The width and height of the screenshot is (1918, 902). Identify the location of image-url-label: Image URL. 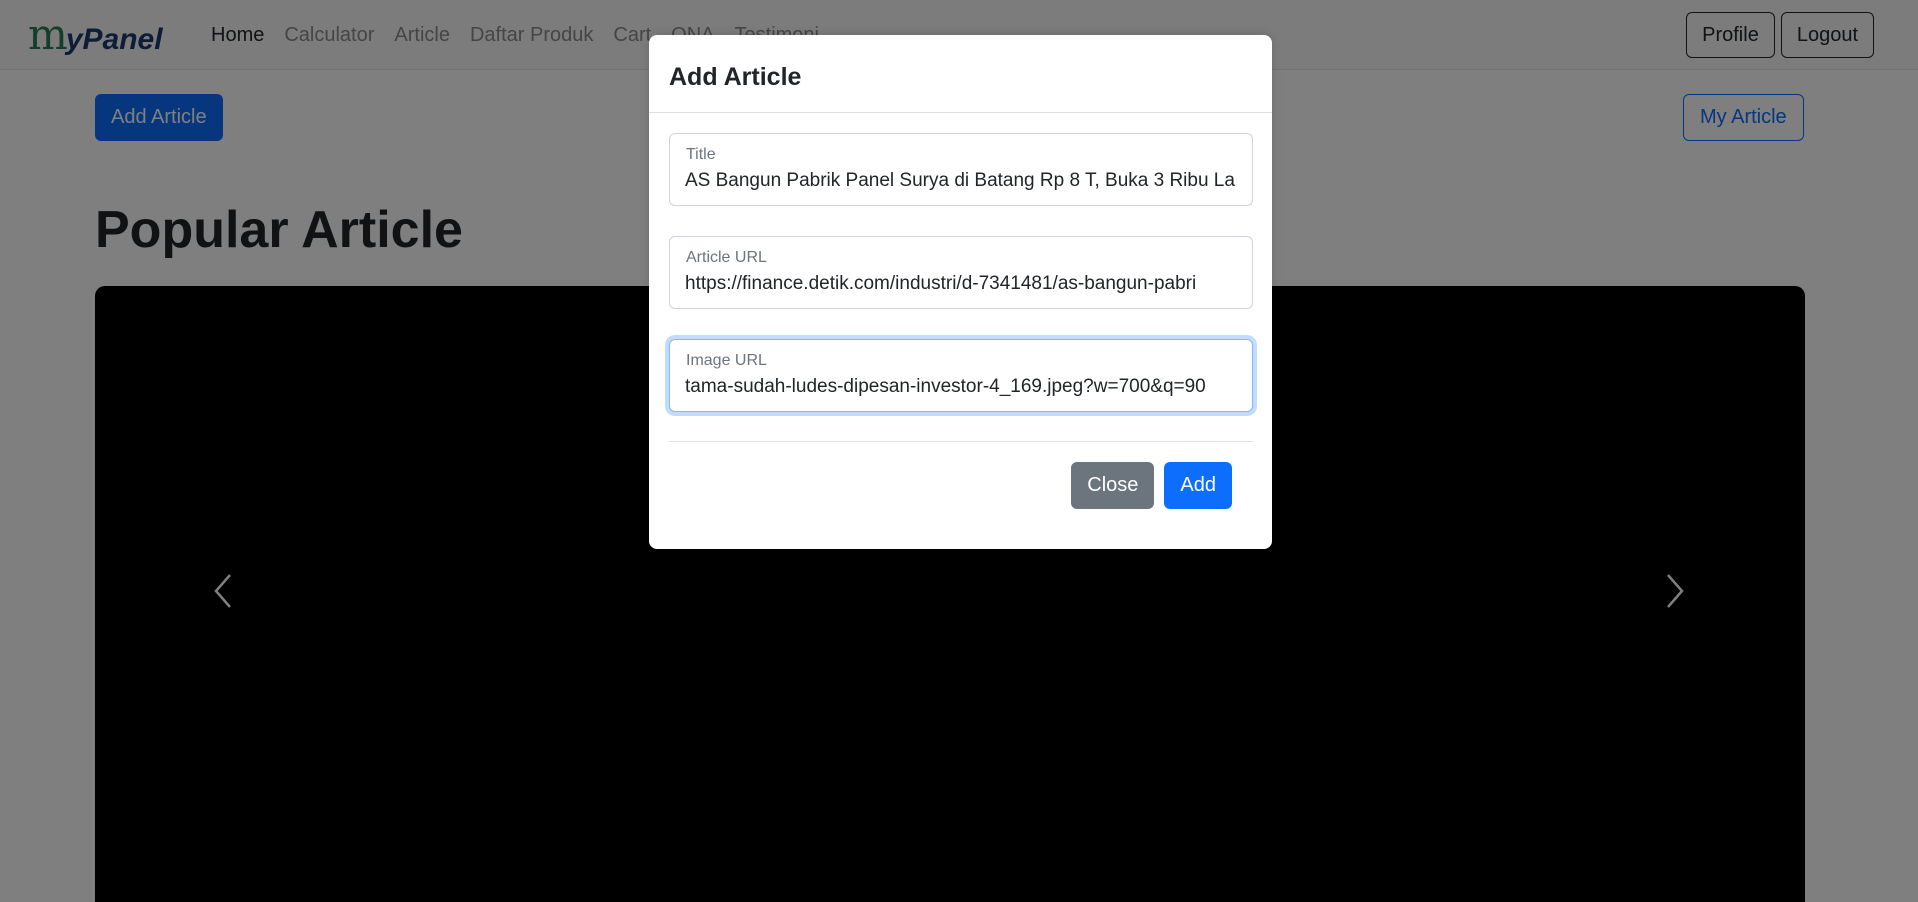
(726, 360).